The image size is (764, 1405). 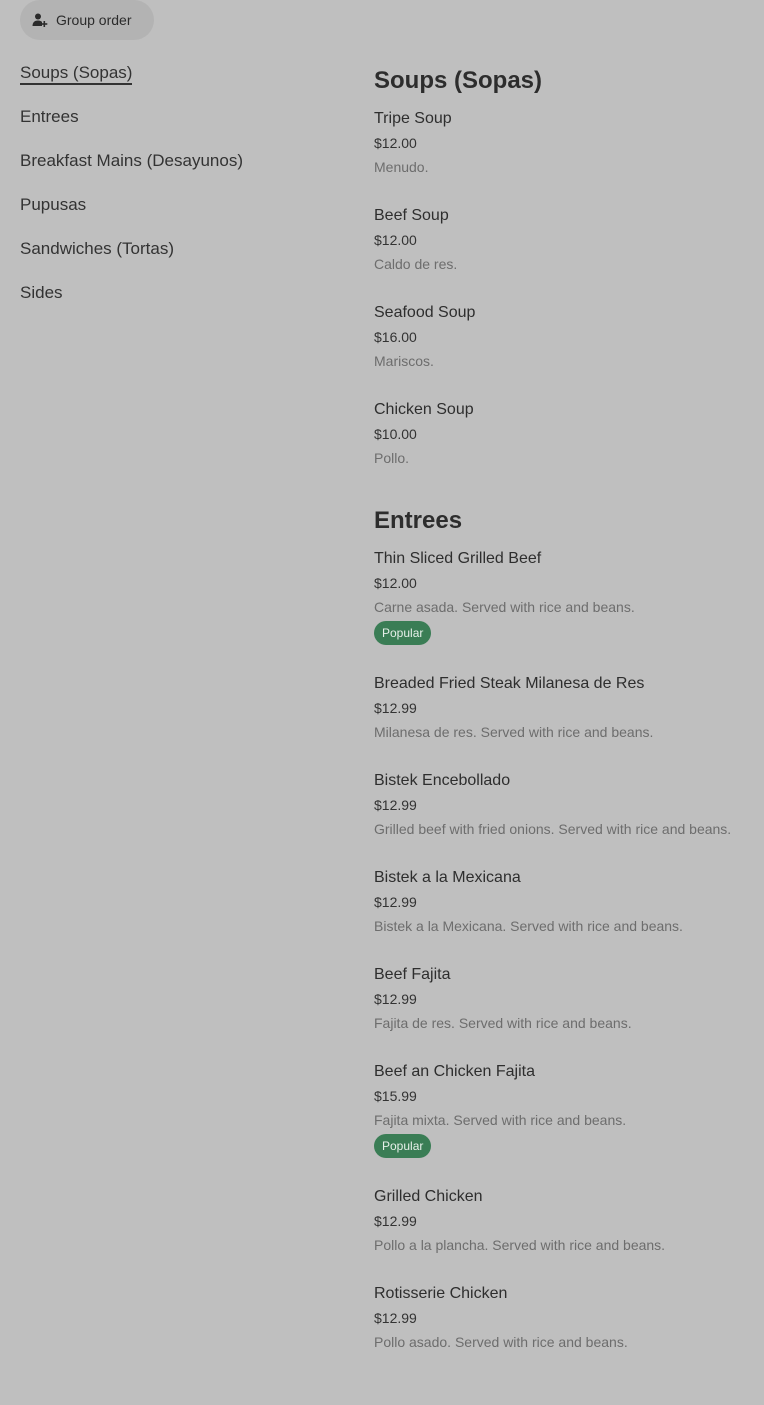 I want to click on sidebar-item-label: Sides, so click(x=41, y=292).